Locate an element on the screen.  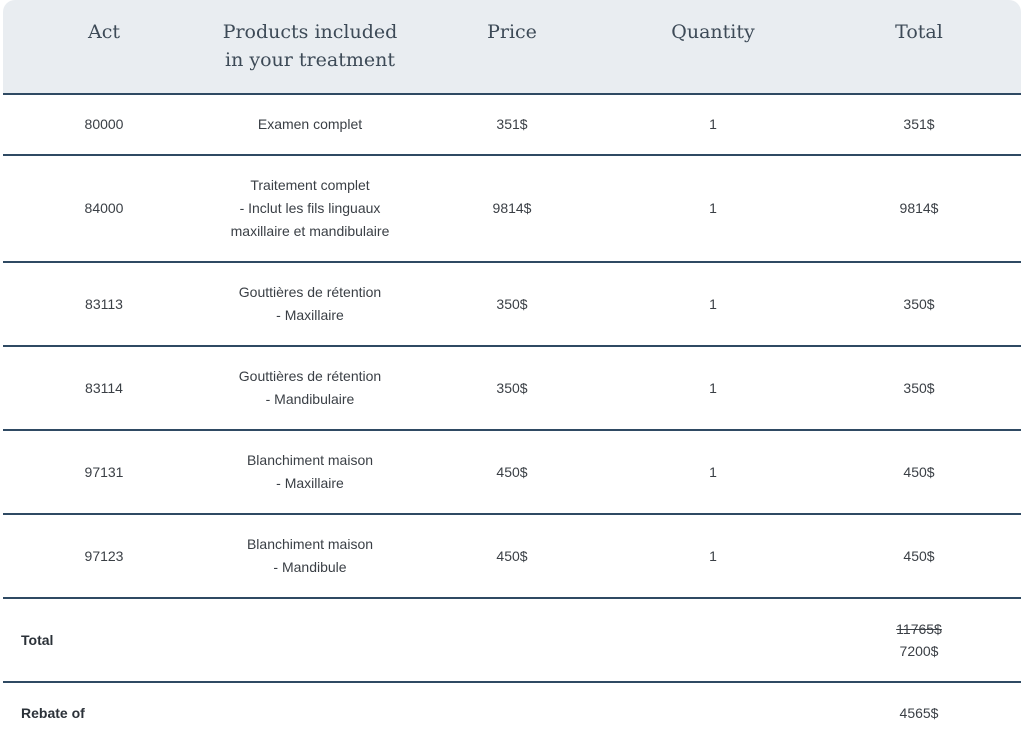
price-cell: 351$ is located at coordinates (512, 124).